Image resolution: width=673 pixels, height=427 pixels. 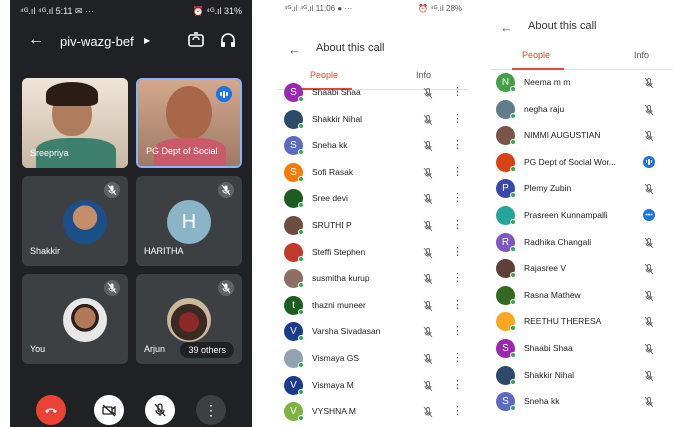 I want to click on participant-name: Shakkir, so click(x=45, y=251).